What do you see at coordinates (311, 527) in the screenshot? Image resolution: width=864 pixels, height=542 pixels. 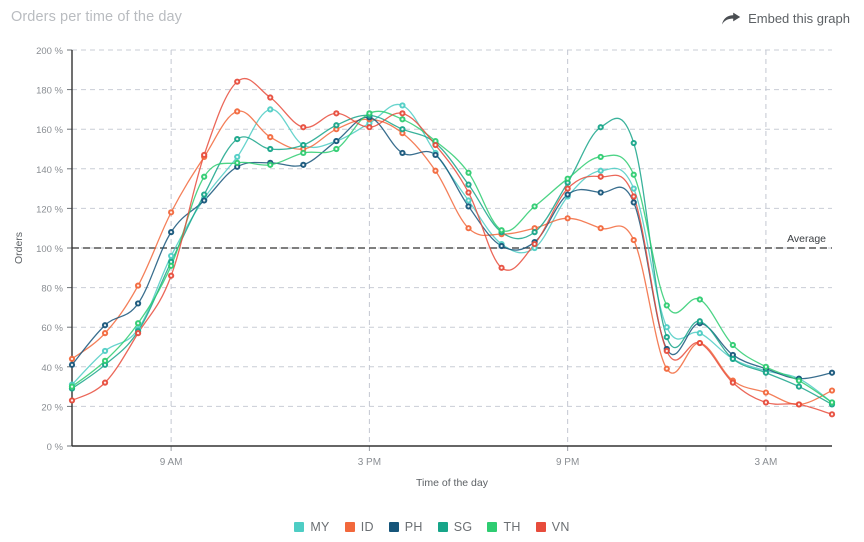 I see `legend-item-my: MY` at bounding box center [311, 527].